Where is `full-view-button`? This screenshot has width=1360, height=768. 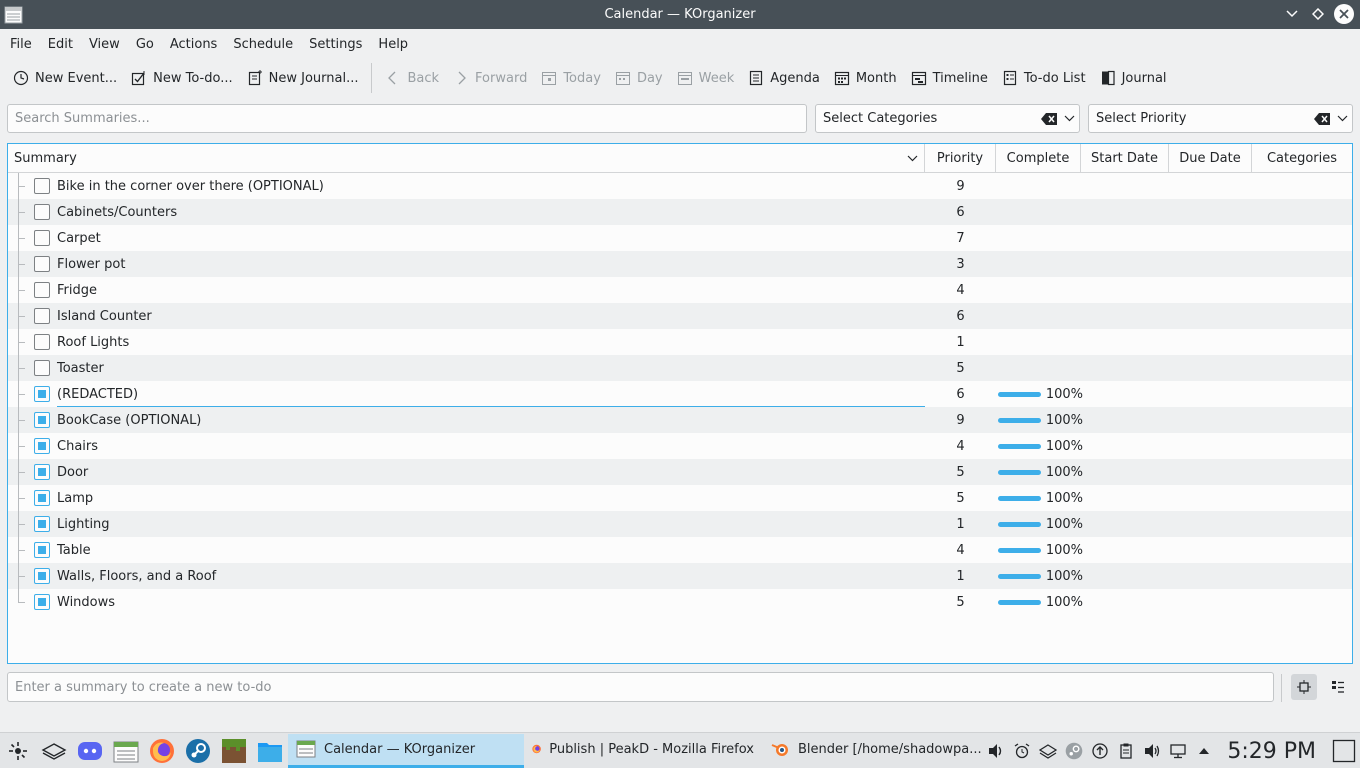 full-view-button is located at coordinates (1304, 687).